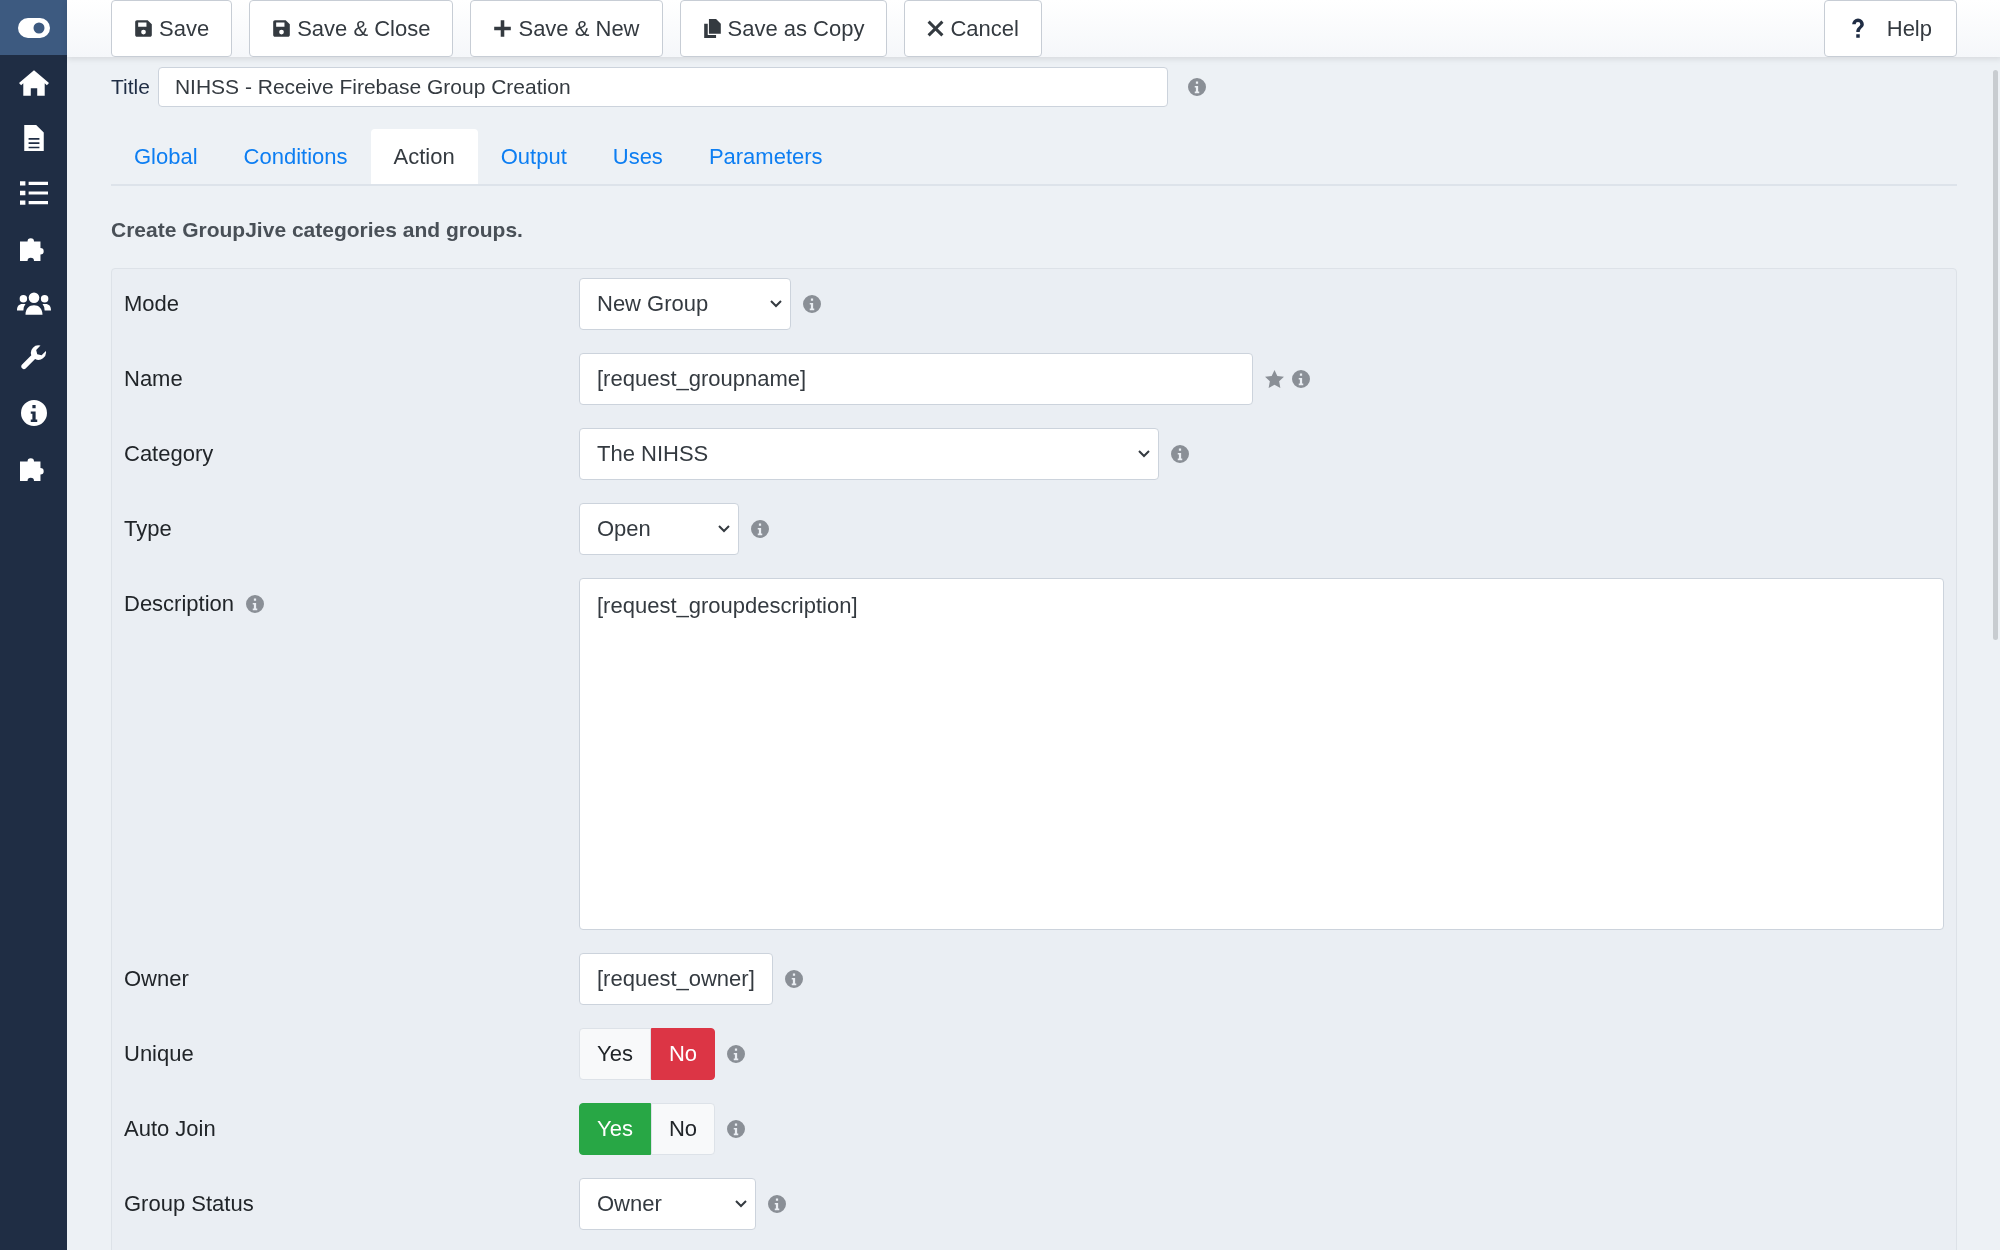  What do you see at coordinates (1995, 355) in the screenshot?
I see `scrollbar` at bounding box center [1995, 355].